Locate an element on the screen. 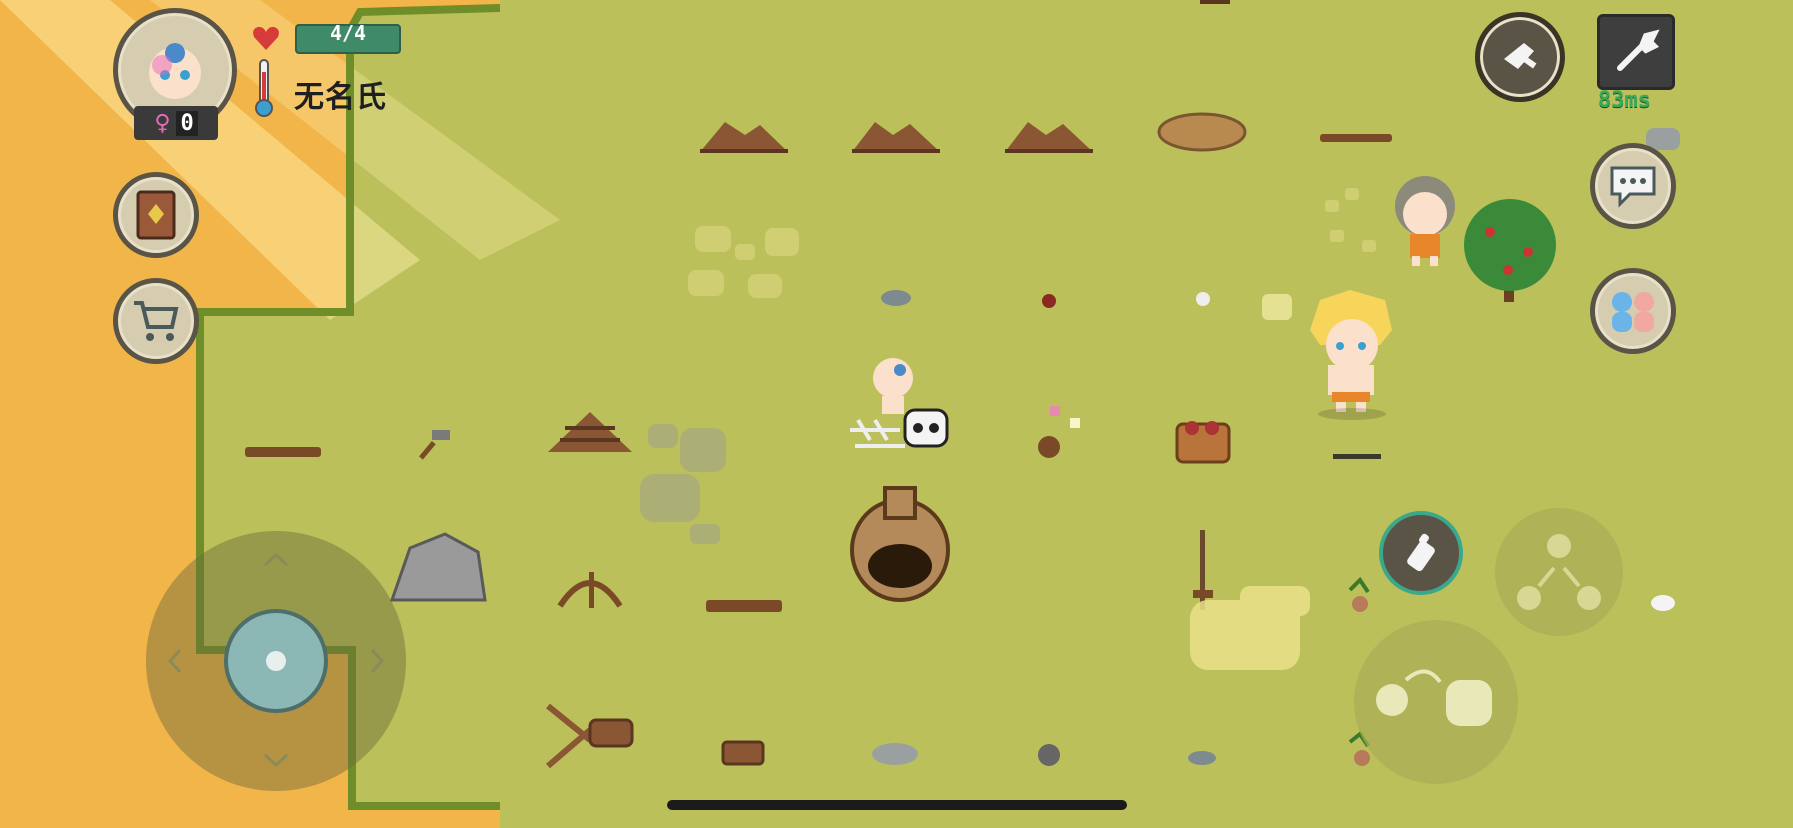  standing-spear is located at coordinates (1203, 570).